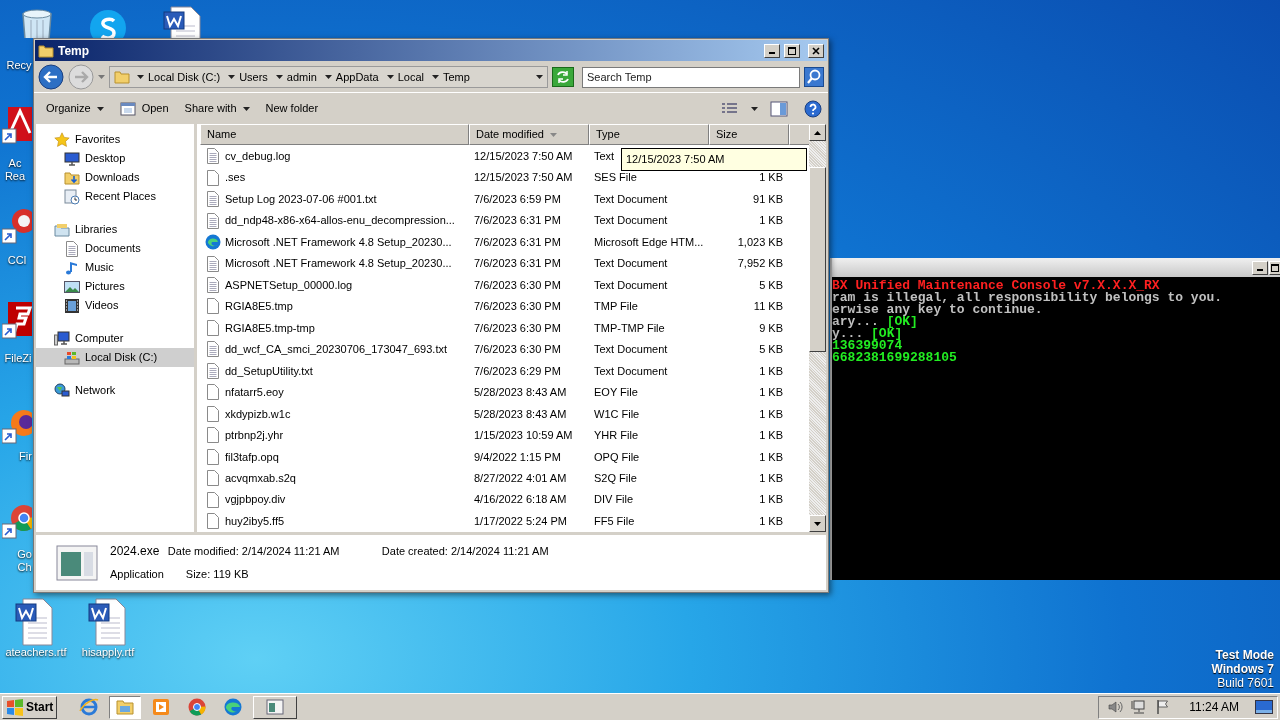 Image resolution: width=1280 pixels, height=720 pixels. What do you see at coordinates (334, 392) in the screenshot?
I see `file-name: nfatarr5.eoy` at bounding box center [334, 392].